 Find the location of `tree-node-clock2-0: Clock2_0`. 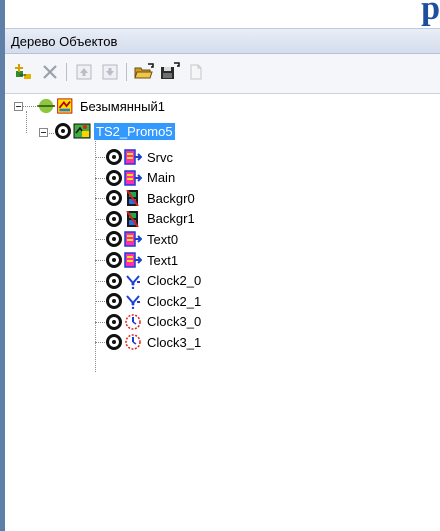

tree-node-clock2-0: Clock2_0 is located at coordinates (154, 281).